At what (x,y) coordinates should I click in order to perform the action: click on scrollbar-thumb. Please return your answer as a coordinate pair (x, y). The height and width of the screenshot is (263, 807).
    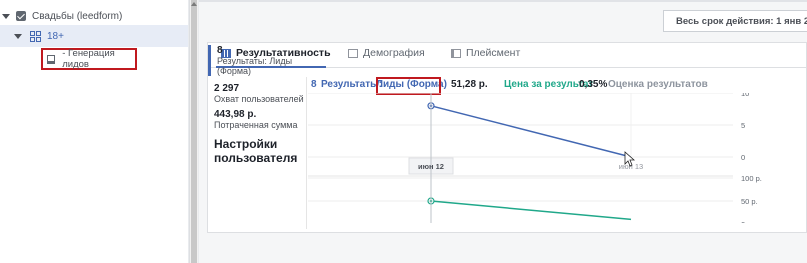
    Looking at the image, I should click on (194, 131).